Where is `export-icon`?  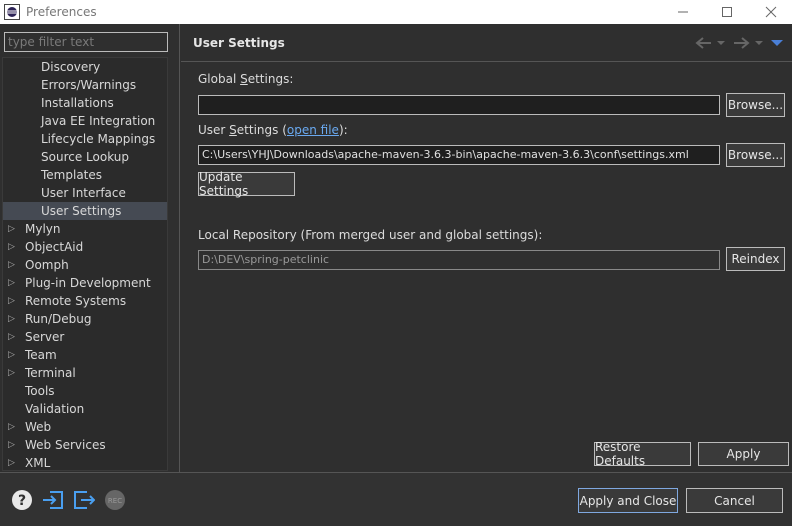 export-icon is located at coordinates (84, 500).